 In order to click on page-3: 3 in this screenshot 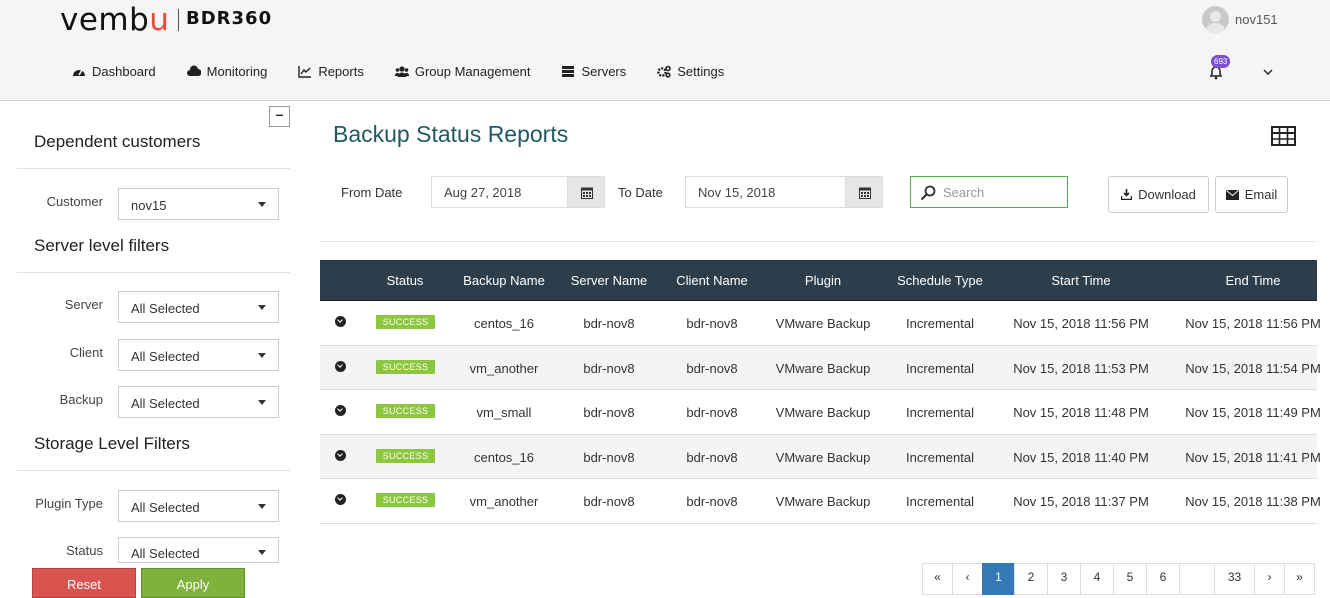, I will do `click(1064, 579)`.